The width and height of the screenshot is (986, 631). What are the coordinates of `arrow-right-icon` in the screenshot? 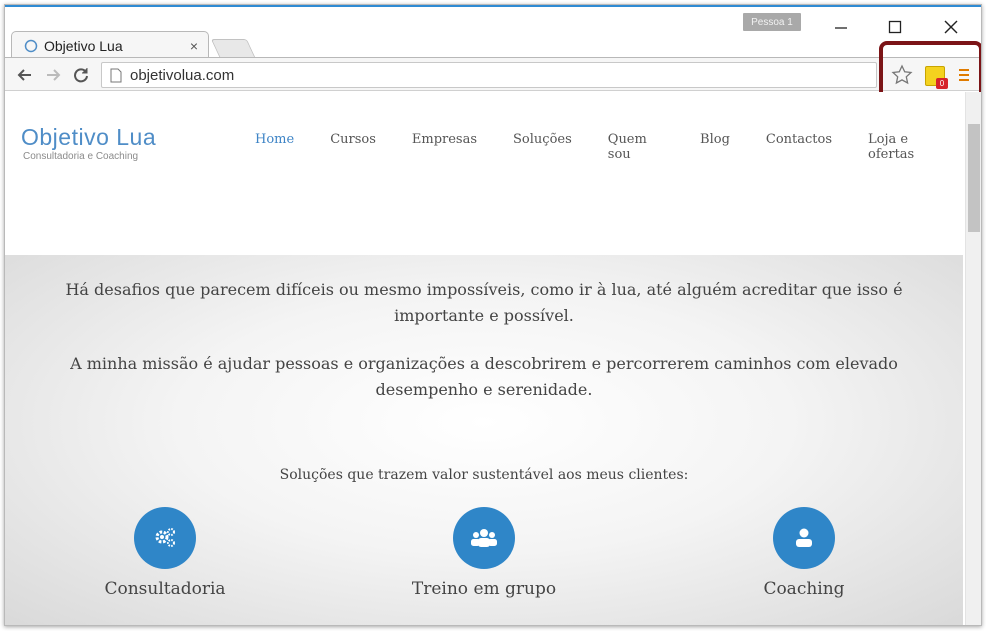 It's located at (54, 75).